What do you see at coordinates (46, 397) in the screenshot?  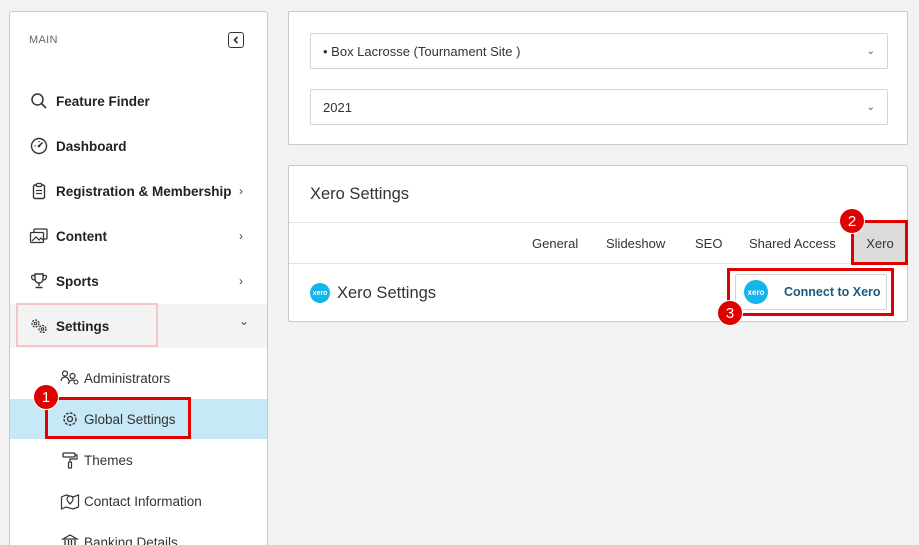 I see `step-badge-1: 1` at bounding box center [46, 397].